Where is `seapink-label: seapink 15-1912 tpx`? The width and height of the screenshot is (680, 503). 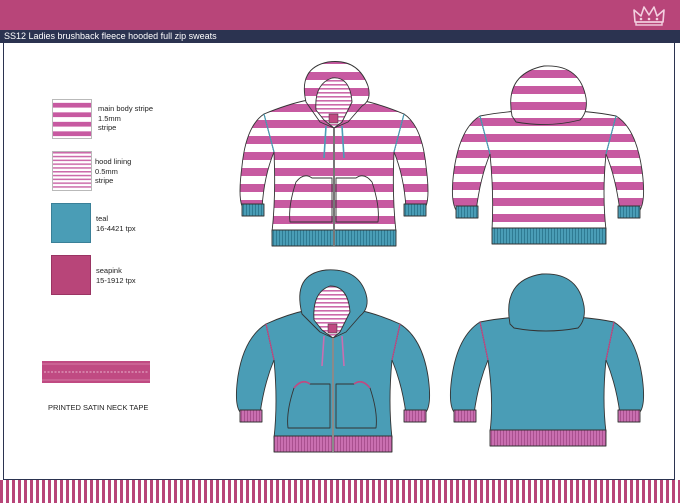
seapink-label: seapink 15-1912 tpx is located at coordinates (116, 275).